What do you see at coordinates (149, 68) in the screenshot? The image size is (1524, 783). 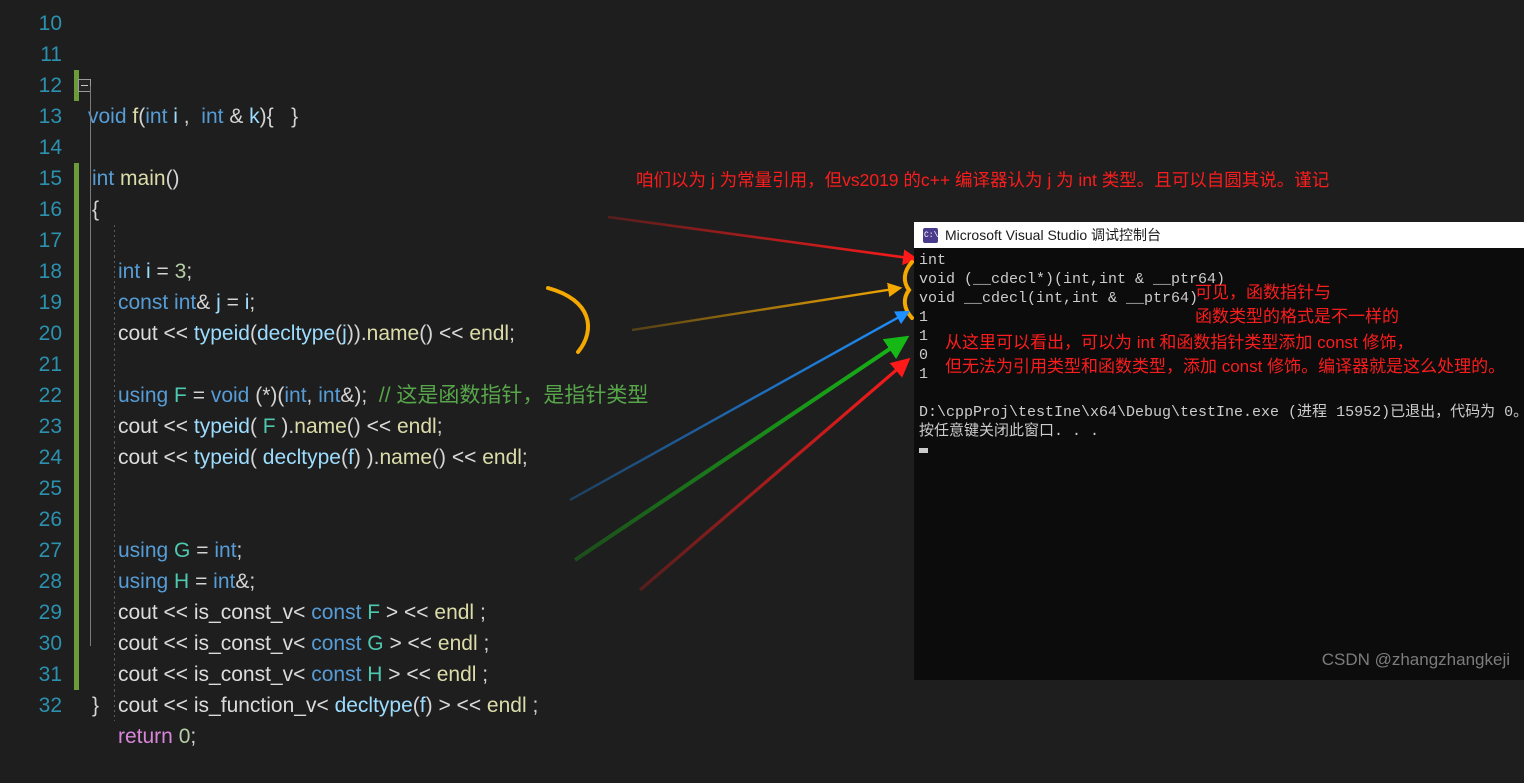 I see `code-line-11: 11 void f(int i , int & k){ }` at bounding box center [149, 68].